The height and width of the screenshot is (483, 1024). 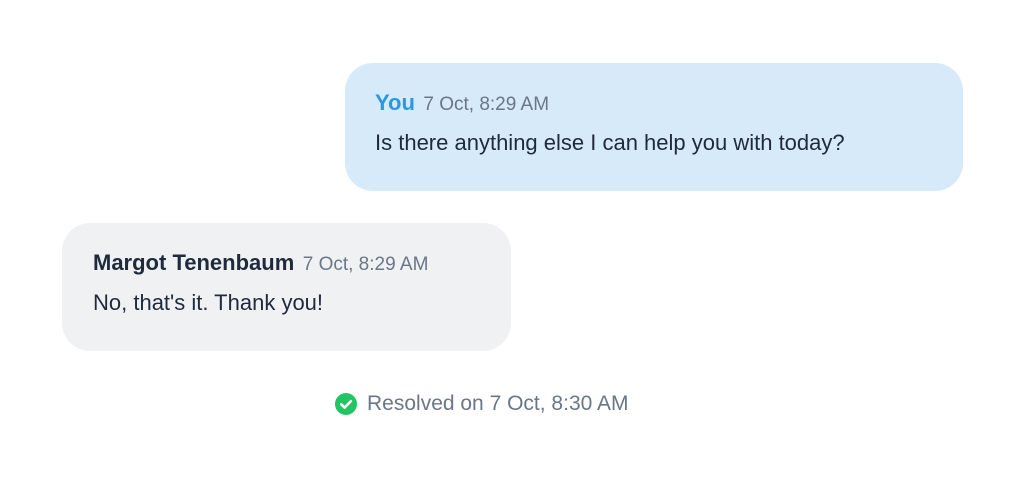 I want to click on check-circle-icon, so click(x=346, y=404).